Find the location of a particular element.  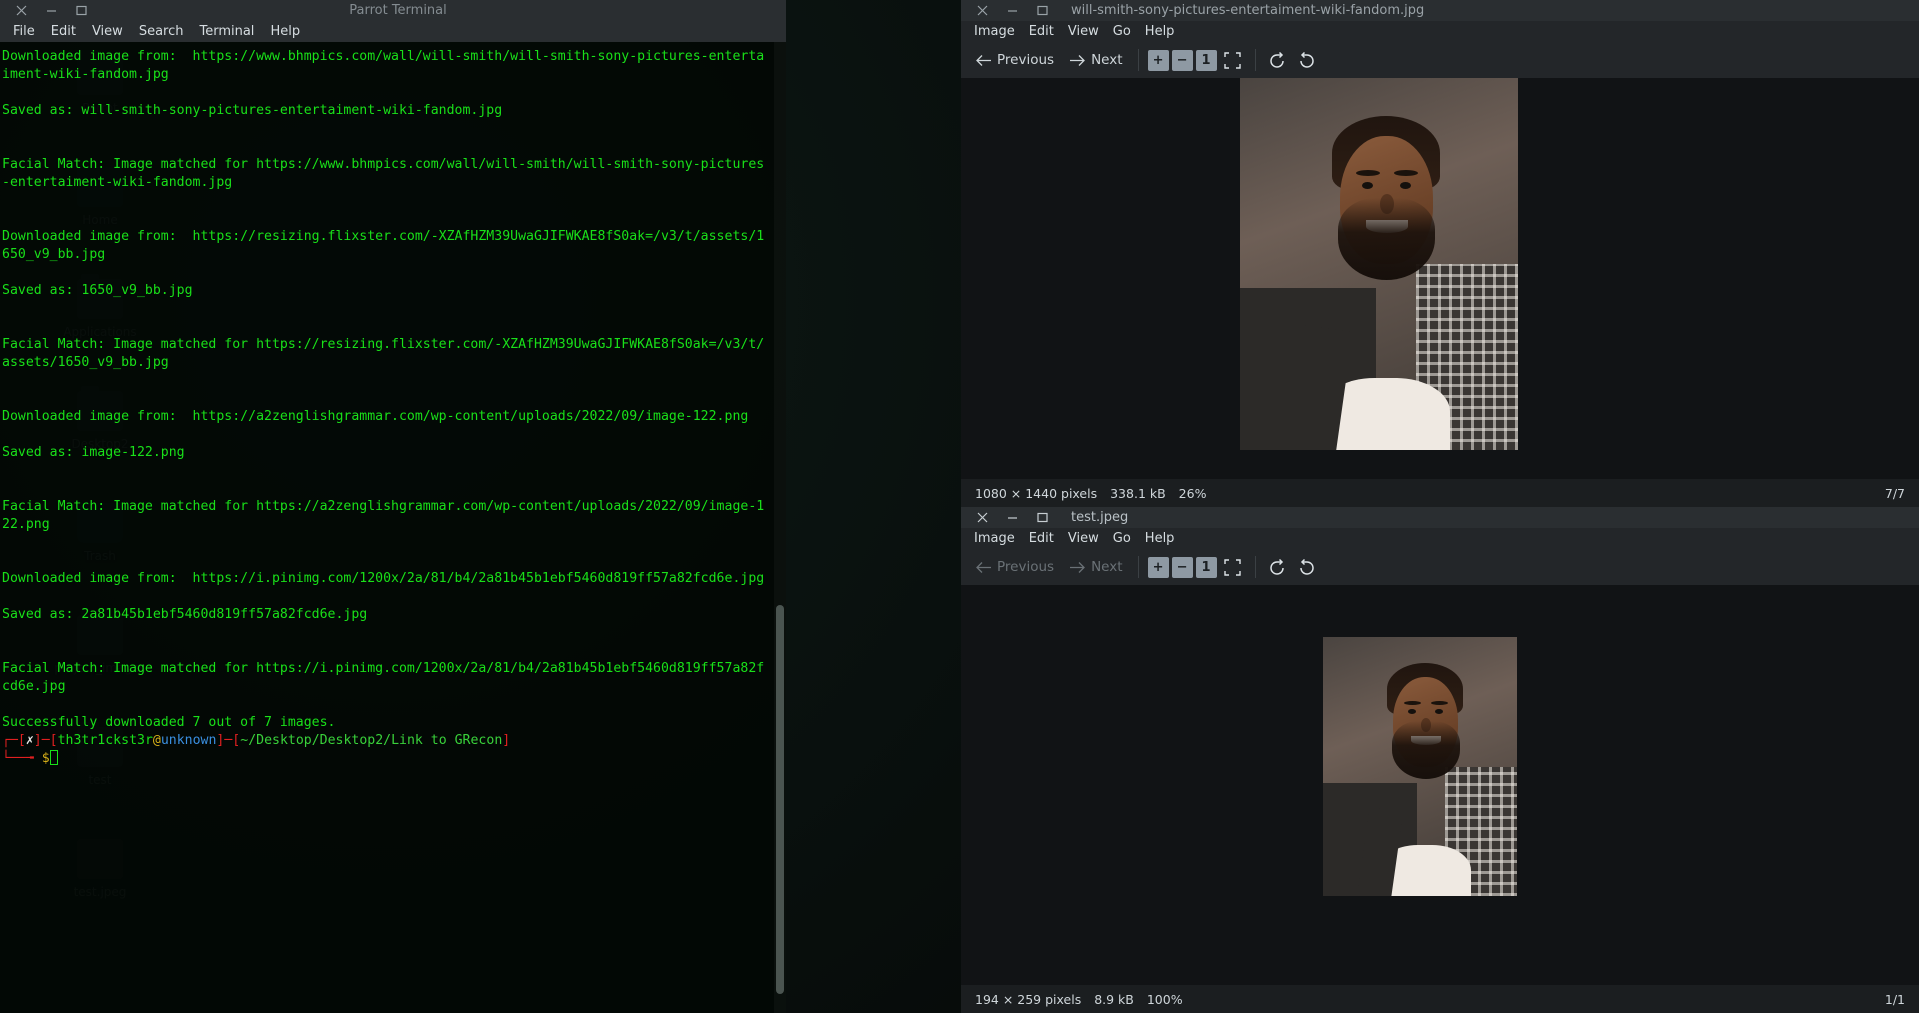

prompt-bracket: ] is located at coordinates (506, 740).